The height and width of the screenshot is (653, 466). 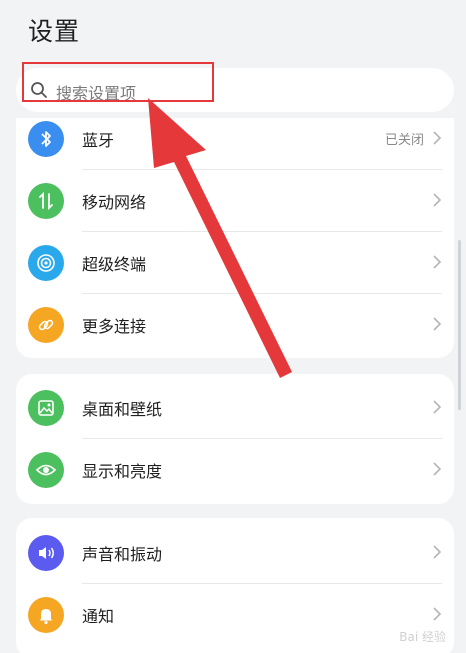 What do you see at coordinates (235, 615) in the screenshot?
I see `settings-item-notifications: 通知` at bounding box center [235, 615].